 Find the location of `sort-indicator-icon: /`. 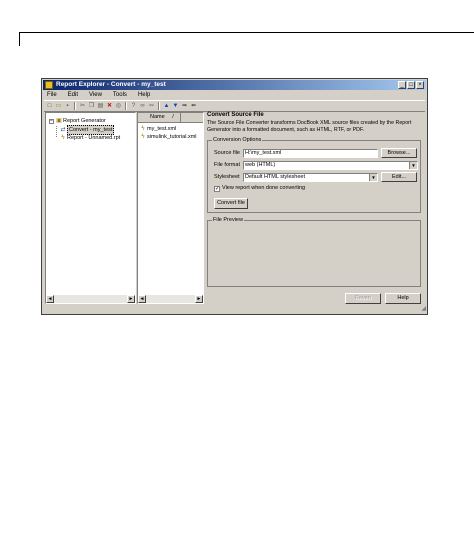

sort-indicator-icon: / is located at coordinates (173, 117).